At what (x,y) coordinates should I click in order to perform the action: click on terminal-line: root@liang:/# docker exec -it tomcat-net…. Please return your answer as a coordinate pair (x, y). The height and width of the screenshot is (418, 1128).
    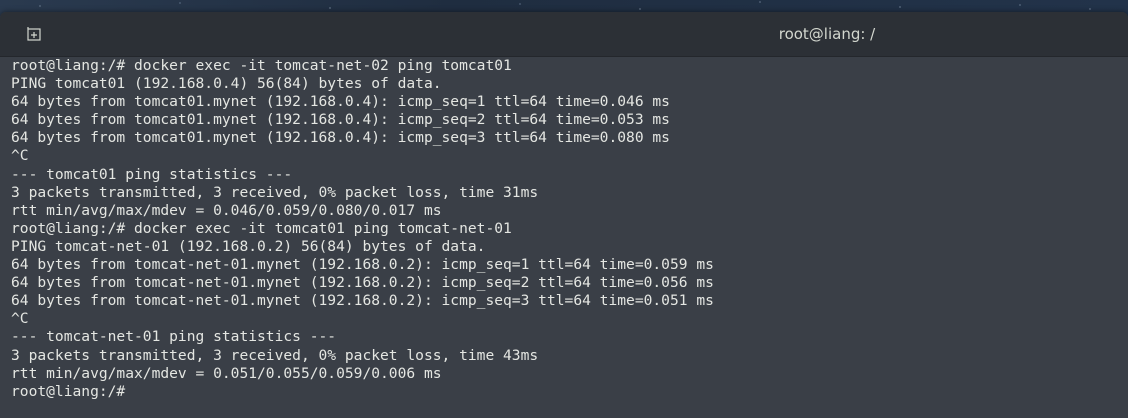
    Looking at the image, I should click on (261, 65).